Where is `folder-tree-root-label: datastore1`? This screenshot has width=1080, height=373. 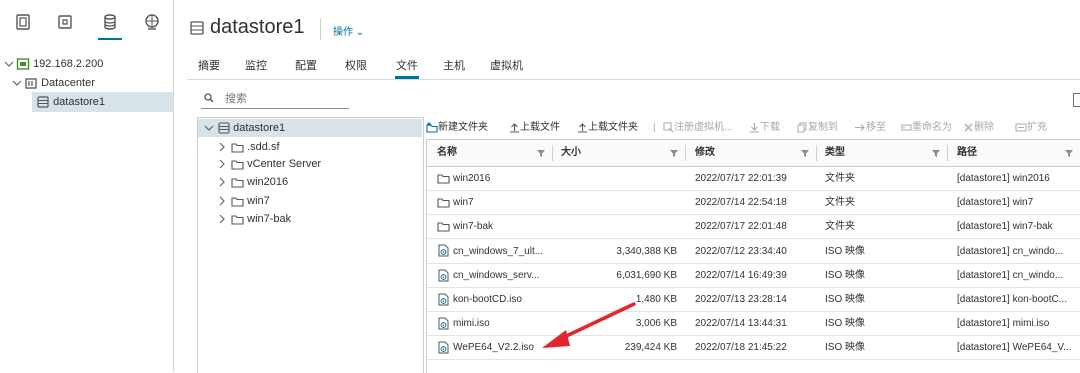
folder-tree-root-label: datastore1 is located at coordinates (259, 128).